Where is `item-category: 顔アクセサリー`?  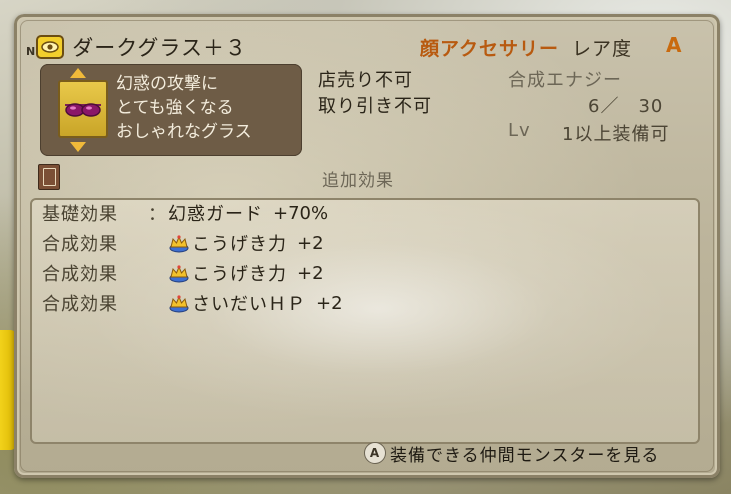
item-category: 顔アクセサリー is located at coordinates (490, 49).